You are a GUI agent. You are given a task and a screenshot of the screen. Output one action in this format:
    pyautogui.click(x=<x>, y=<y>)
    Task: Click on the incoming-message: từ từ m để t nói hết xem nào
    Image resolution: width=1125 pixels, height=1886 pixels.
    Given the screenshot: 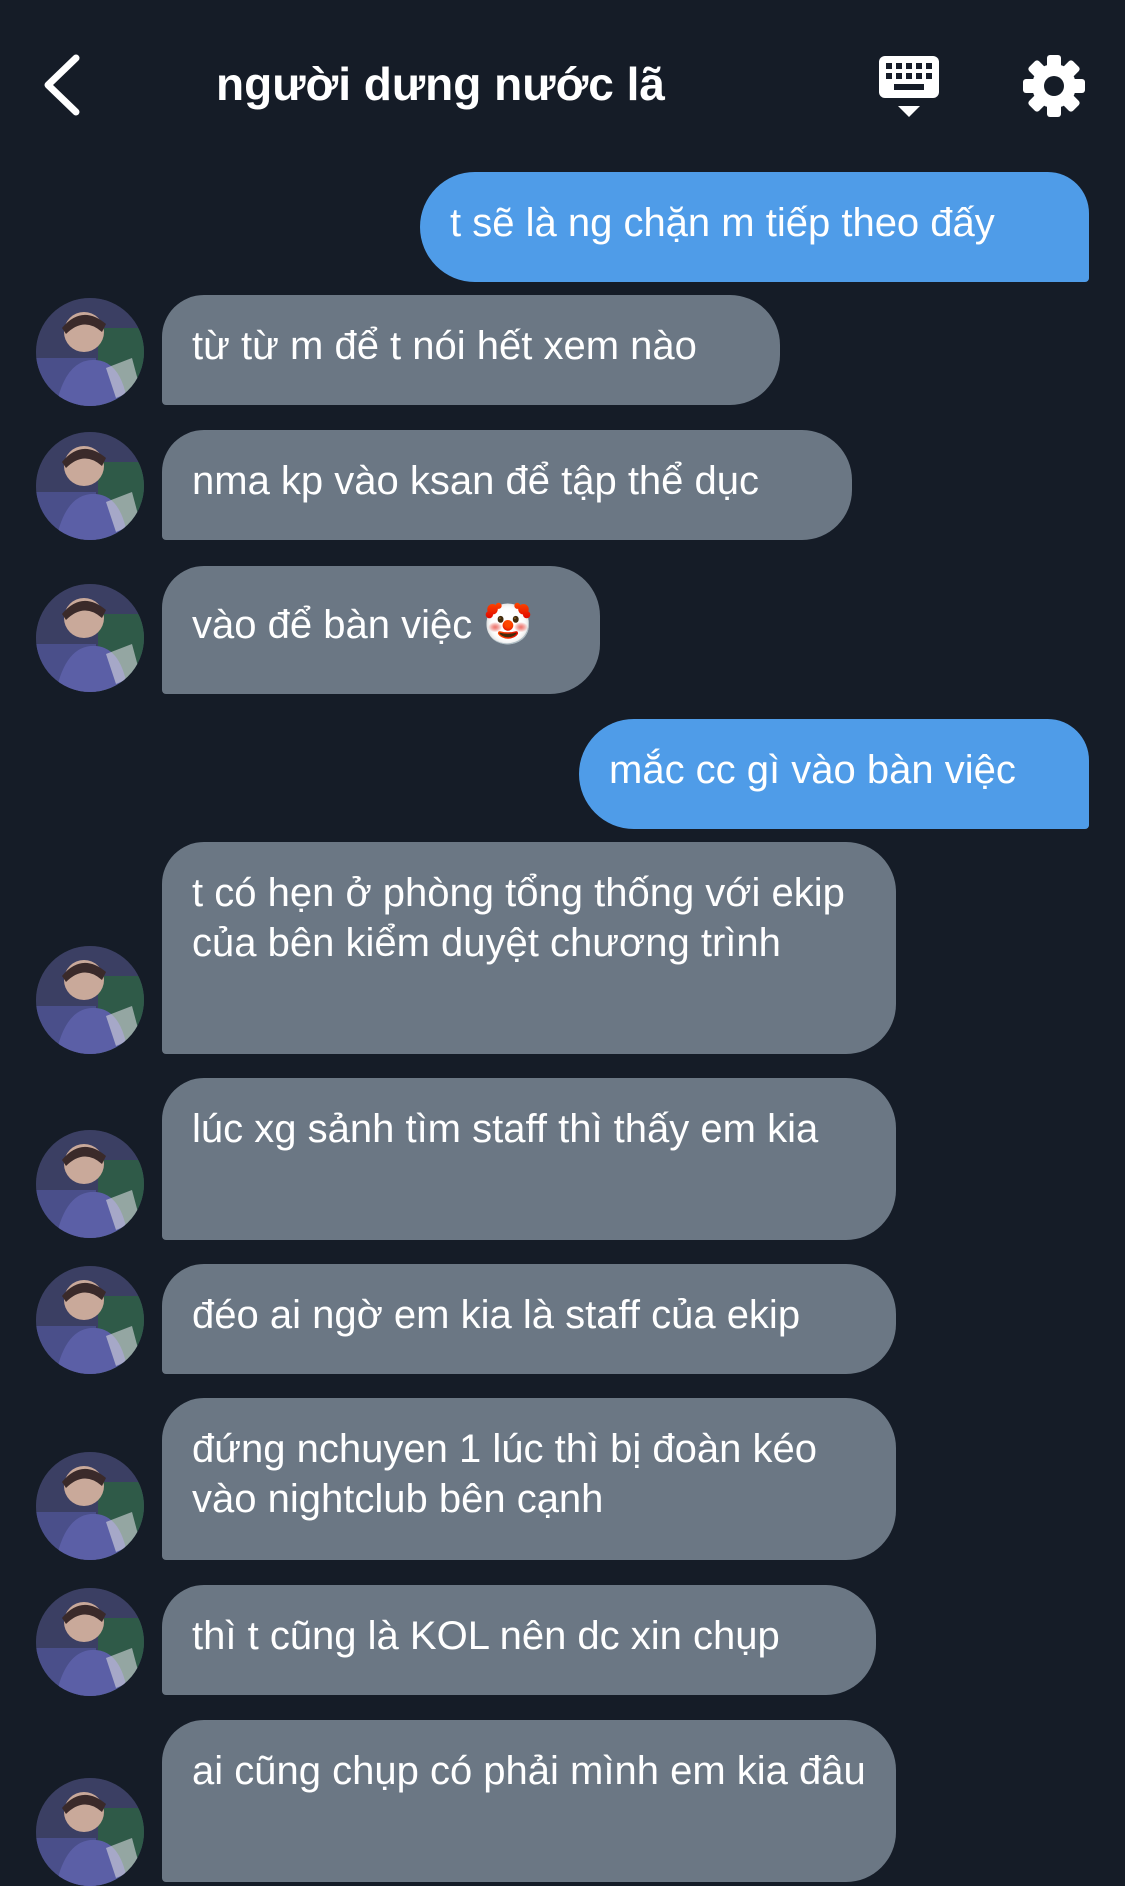 What is the action you would take?
    pyautogui.click(x=471, y=350)
    